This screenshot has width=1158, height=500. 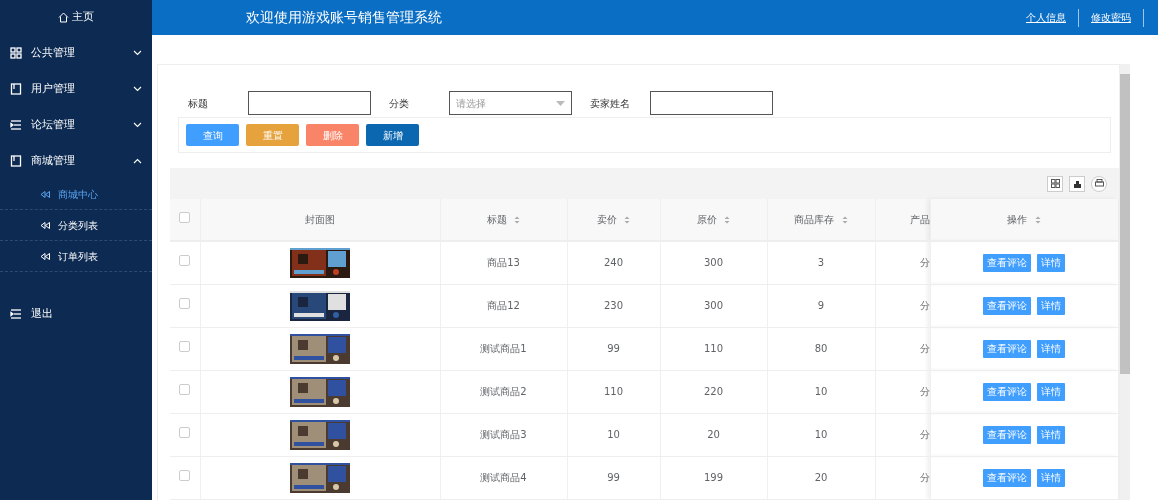 I want to click on menu-item: 商城管理, so click(x=76, y=161).